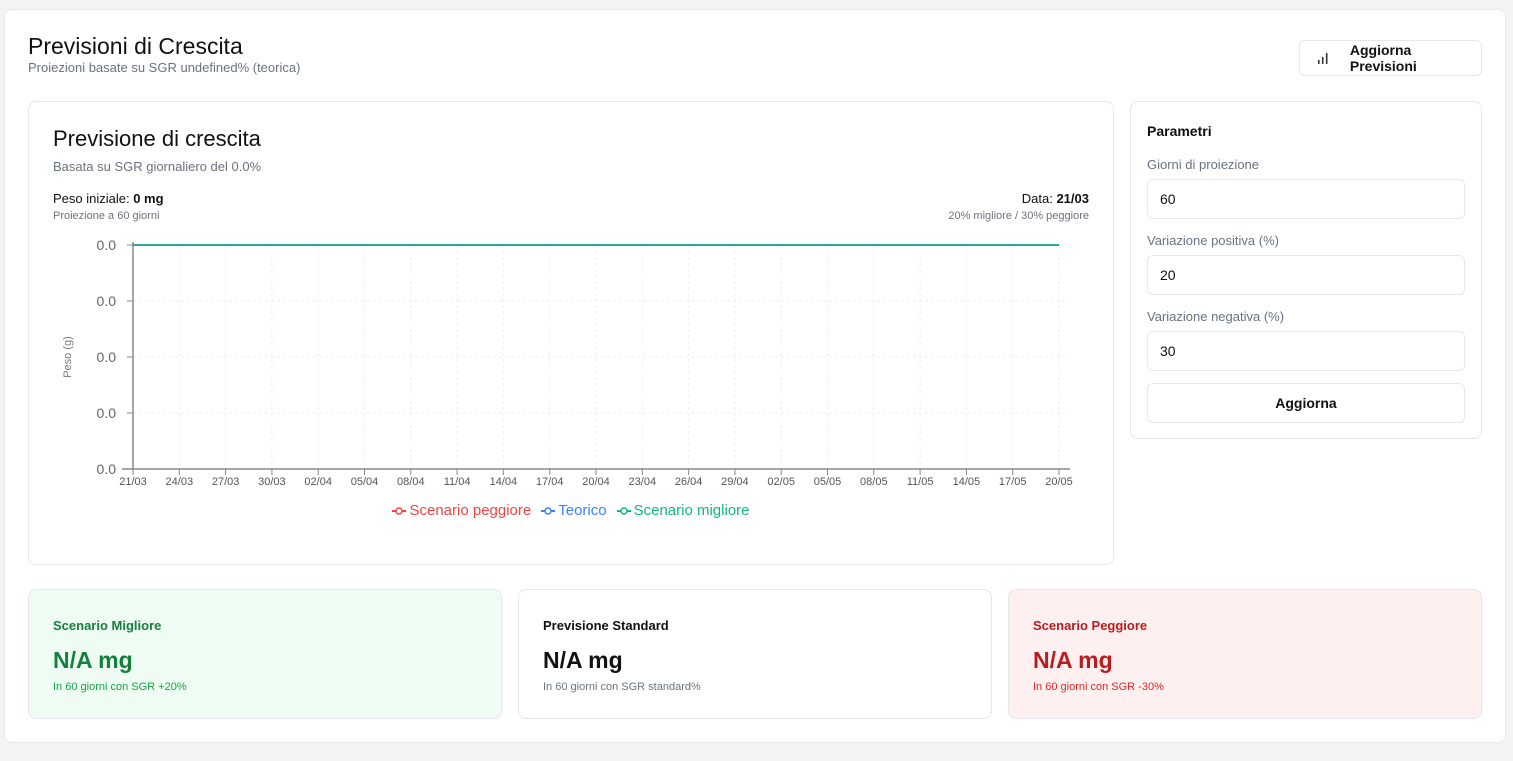 The image size is (1513, 761). Describe the element at coordinates (365, 482) in the screenshot. I see `x-tick-label: 05/04` at that location.